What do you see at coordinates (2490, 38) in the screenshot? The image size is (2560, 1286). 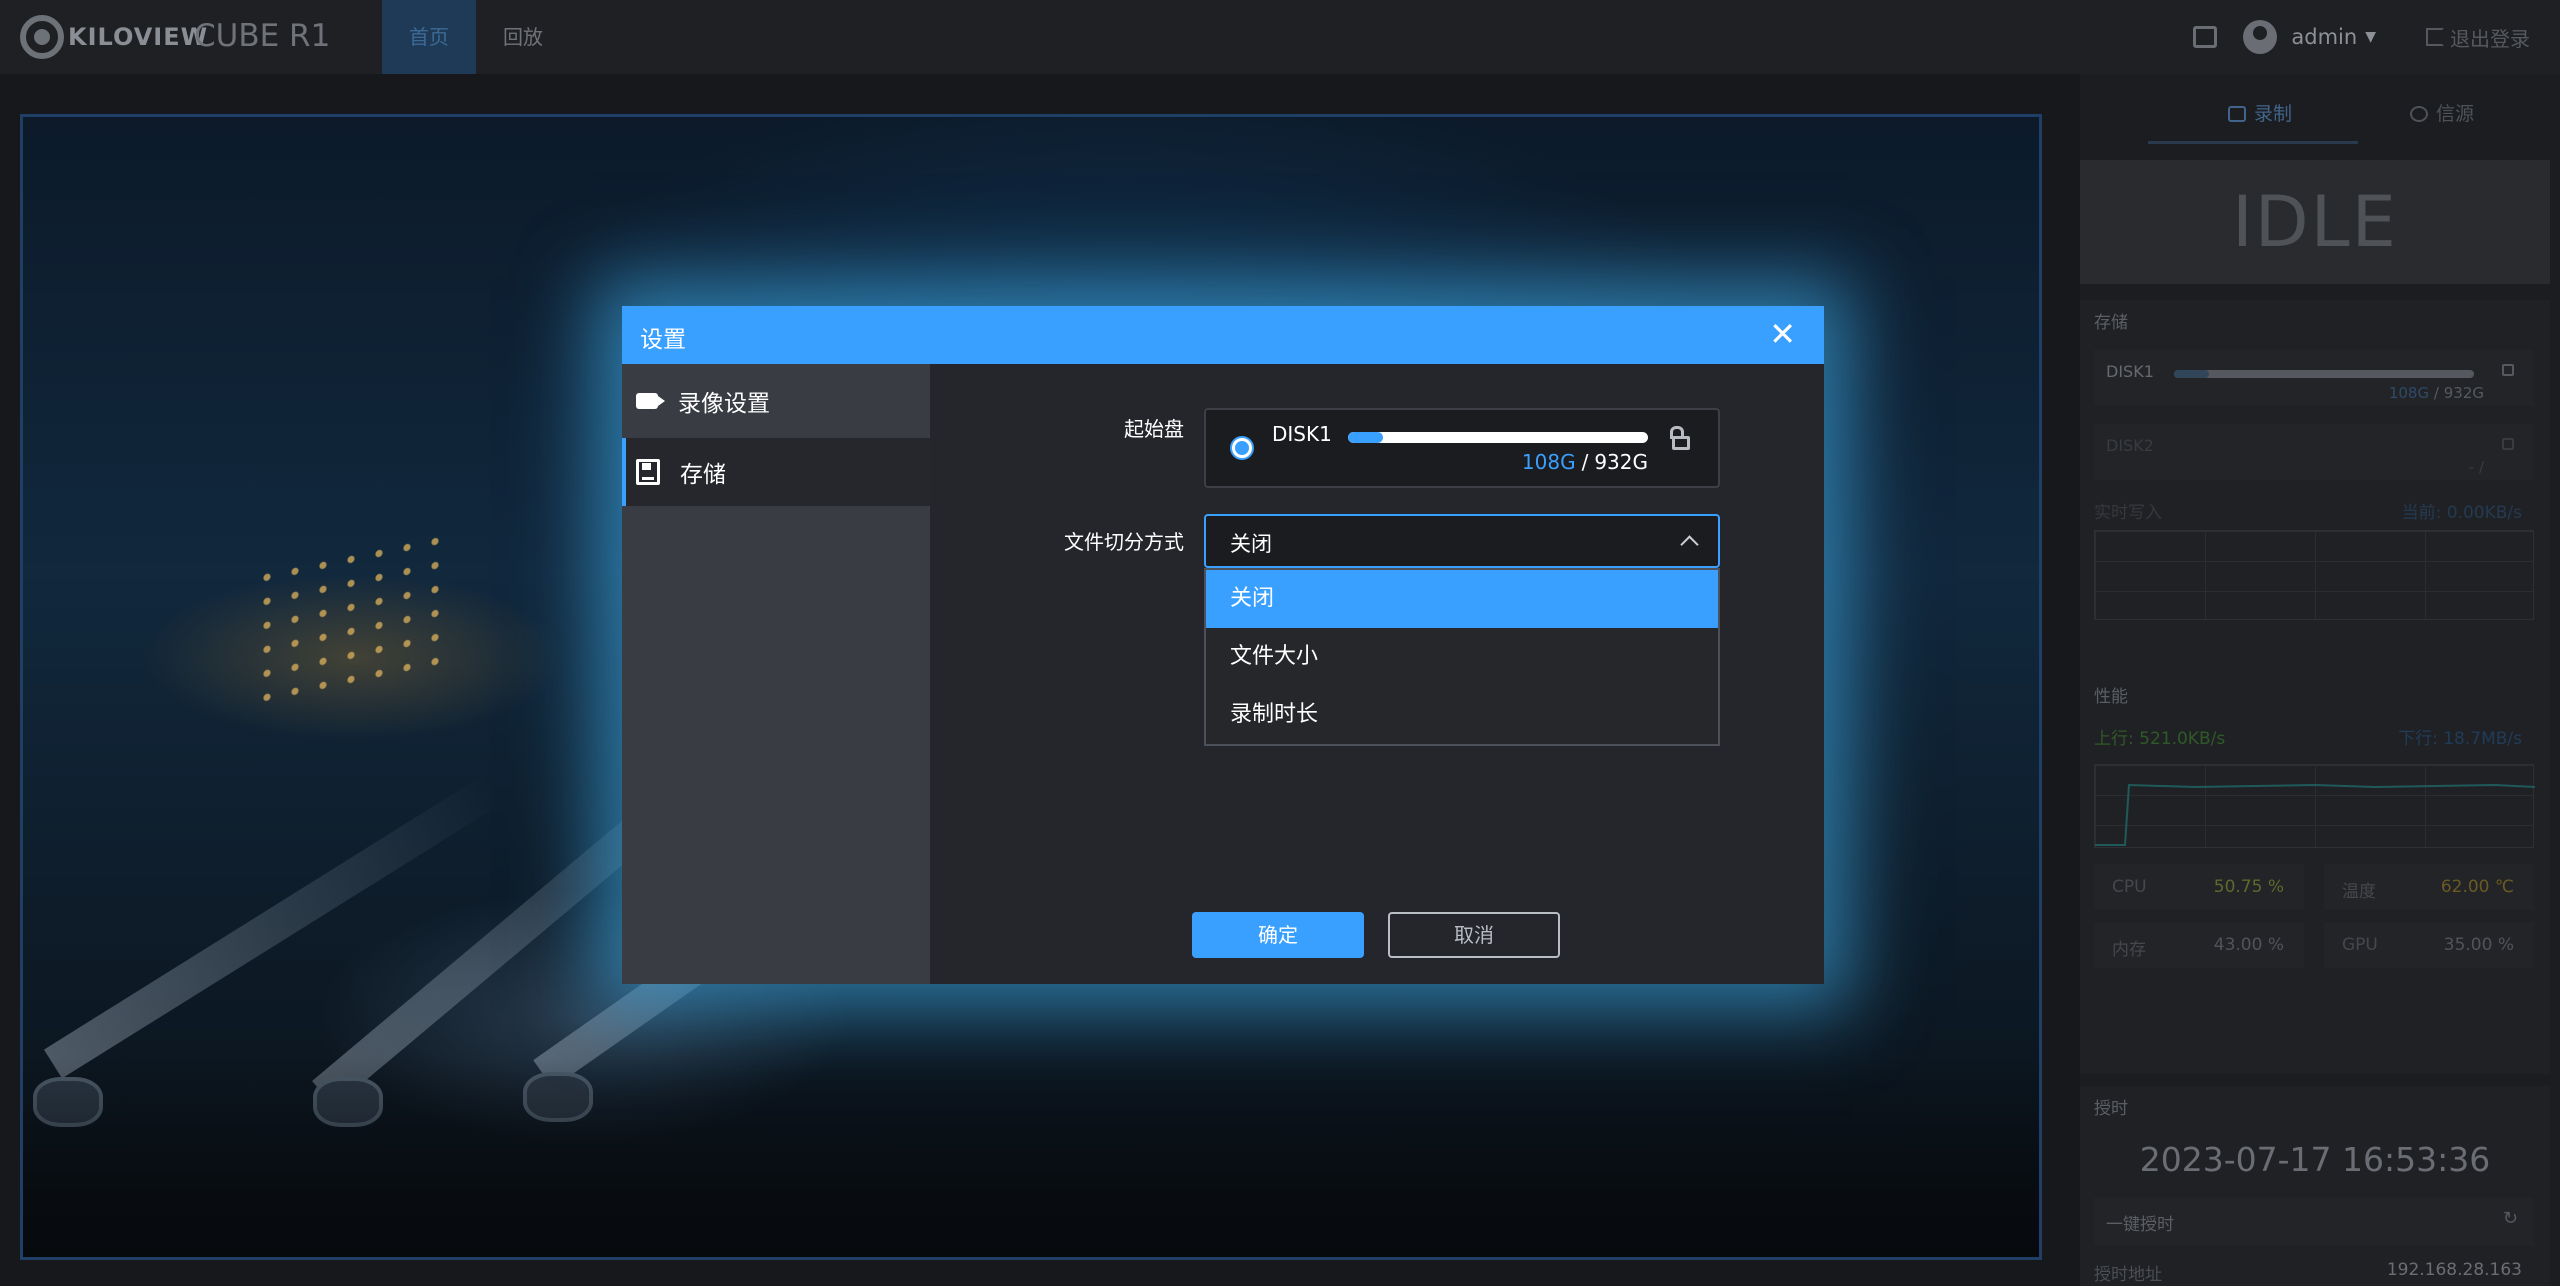 I see `logout-label: 退出登录` at bounding box center [2490, 38].